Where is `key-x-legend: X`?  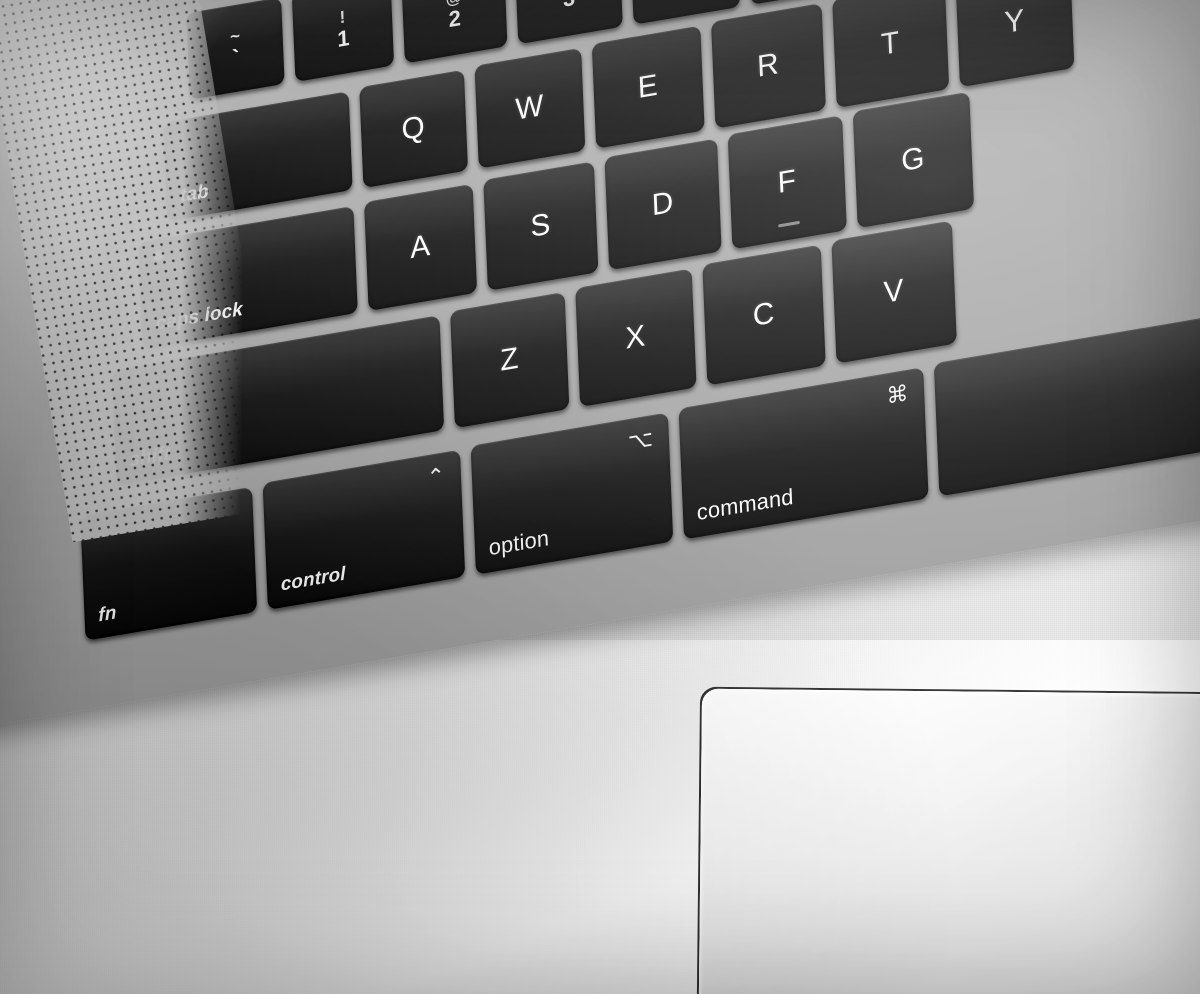
key-x-legend: X is located at coordinates (635, 337).